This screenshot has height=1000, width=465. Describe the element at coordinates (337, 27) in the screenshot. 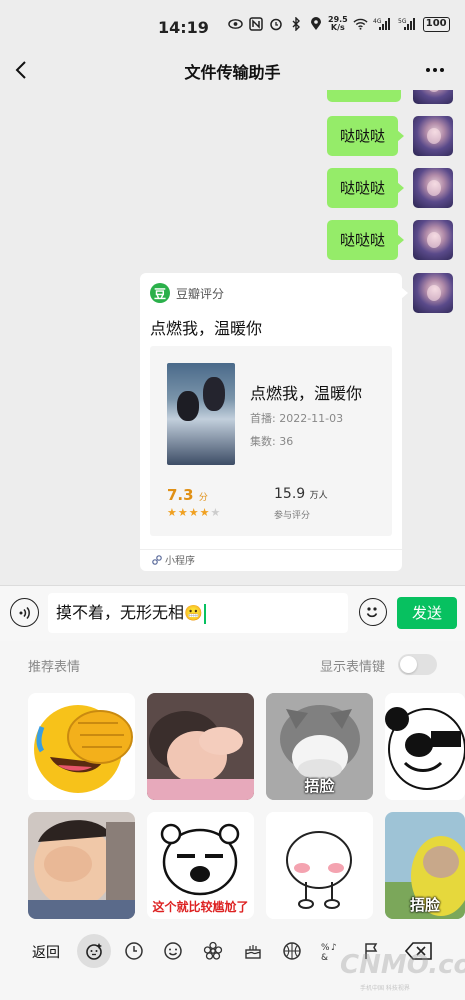

I see `net-speed-unit: K/s` at that location.